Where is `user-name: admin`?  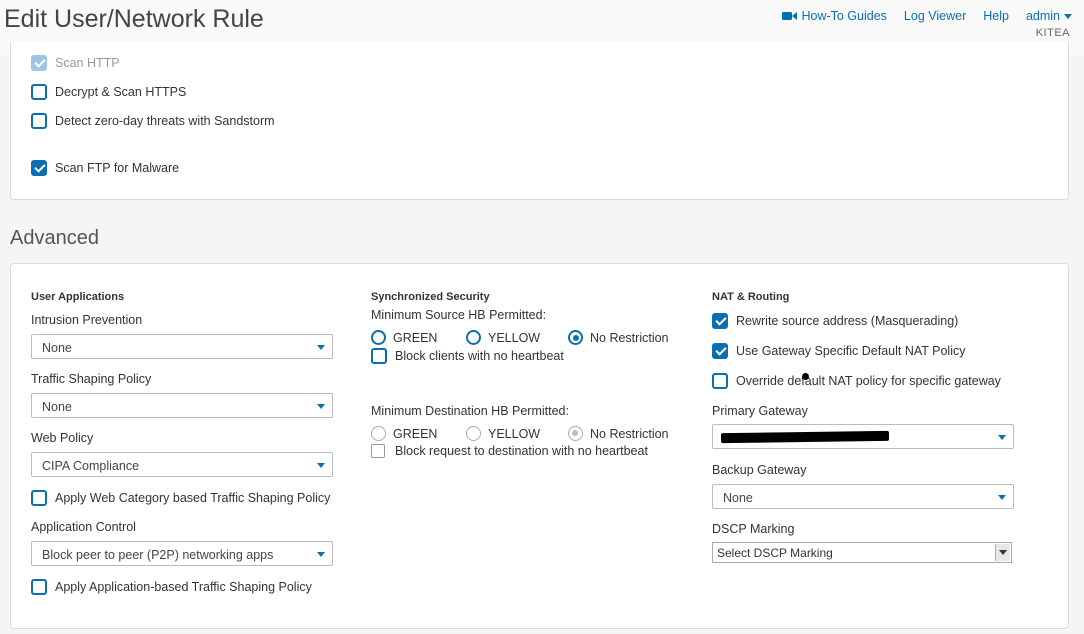
user-name: admin is located at coordinates (1042, 16).